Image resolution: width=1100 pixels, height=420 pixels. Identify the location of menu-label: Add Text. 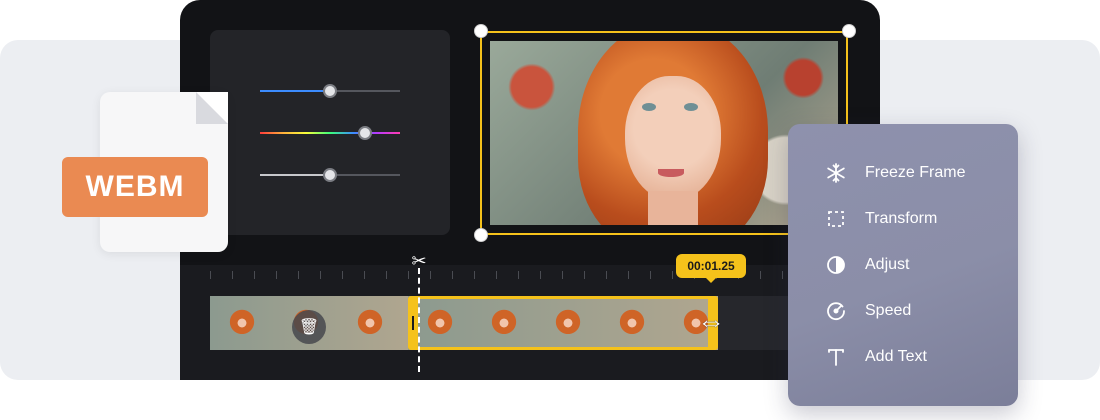
(896, 356).